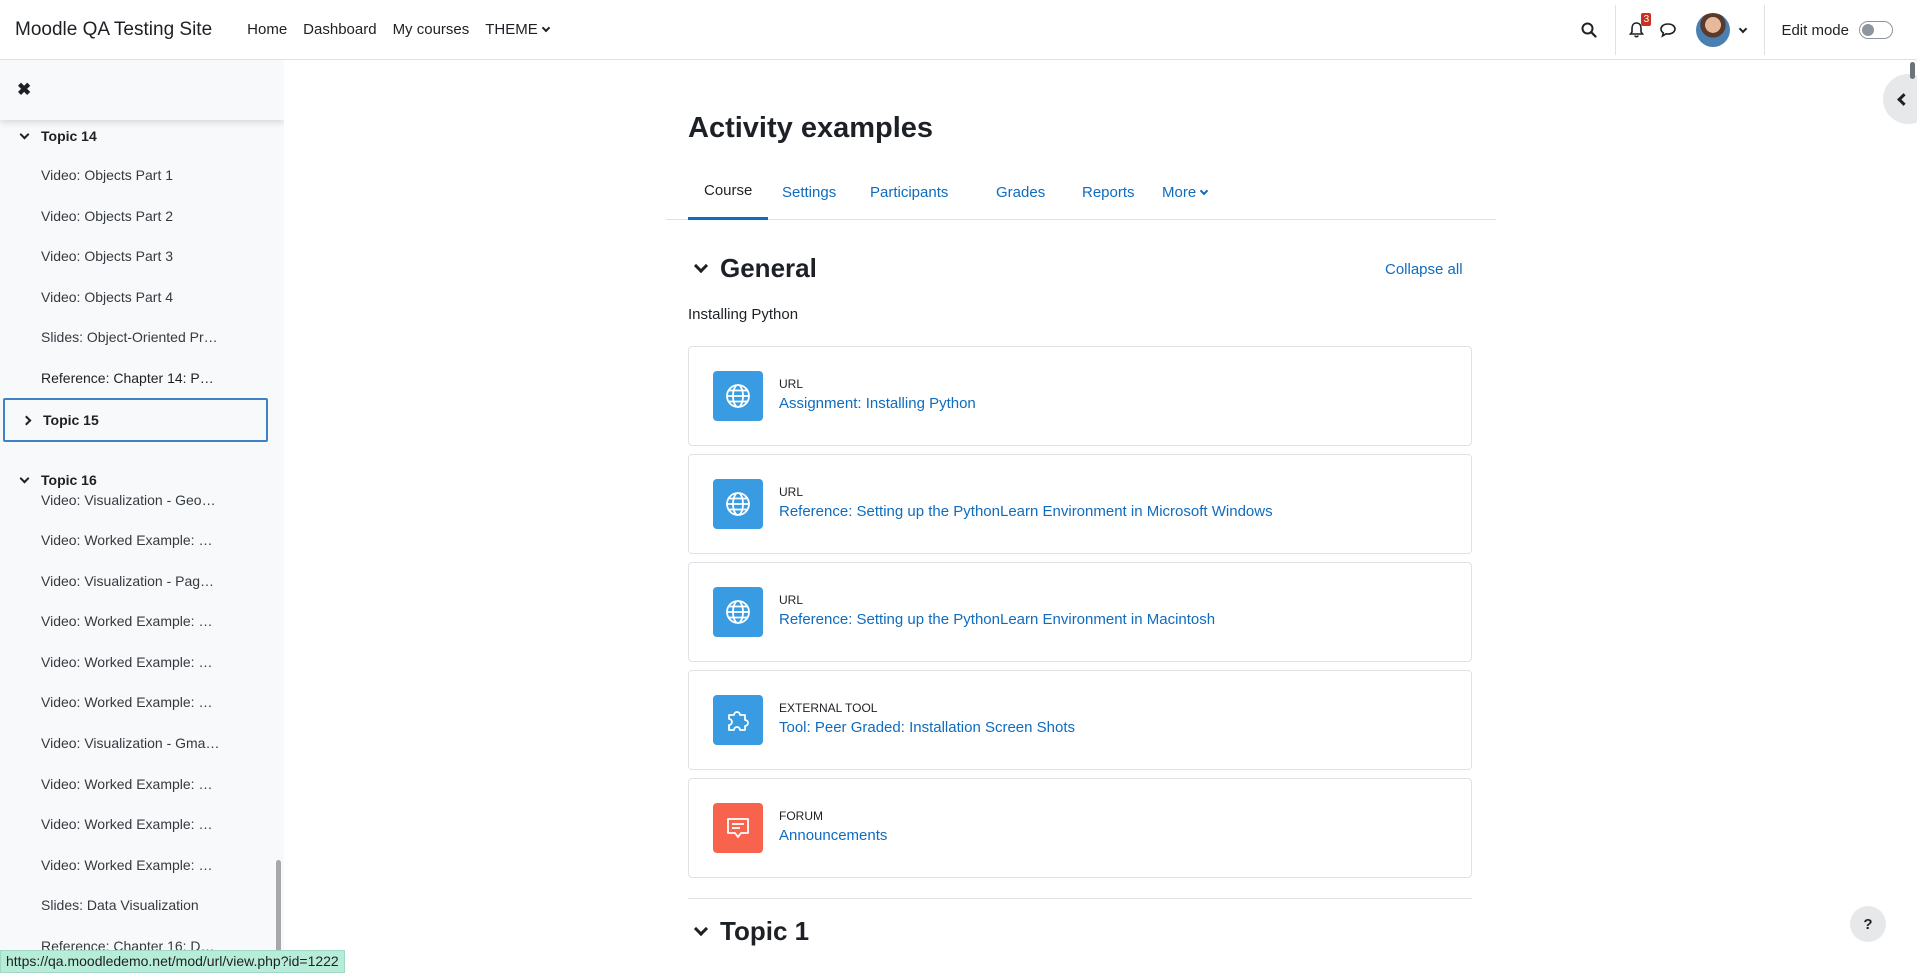  I want to click on activity-type: Forum, so click(801, 816).